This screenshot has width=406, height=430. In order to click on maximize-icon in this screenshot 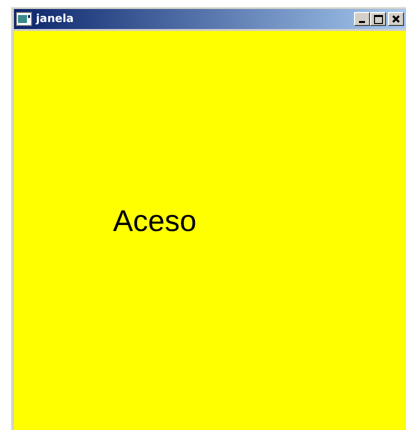, I will do `click(378, 19)`.